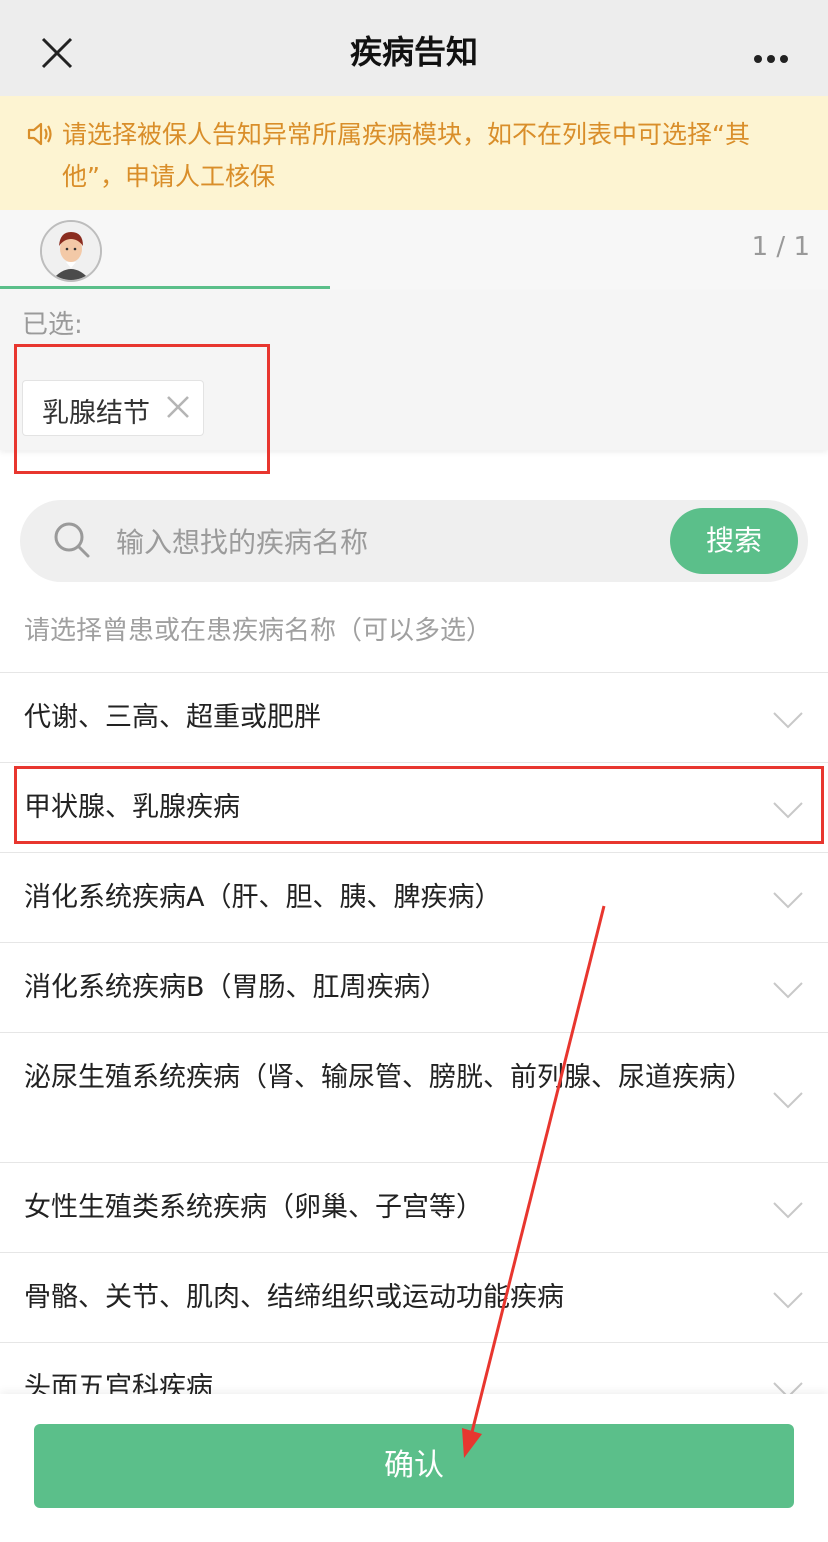  I want to click on active-tab-indicator, so click(165, 287).